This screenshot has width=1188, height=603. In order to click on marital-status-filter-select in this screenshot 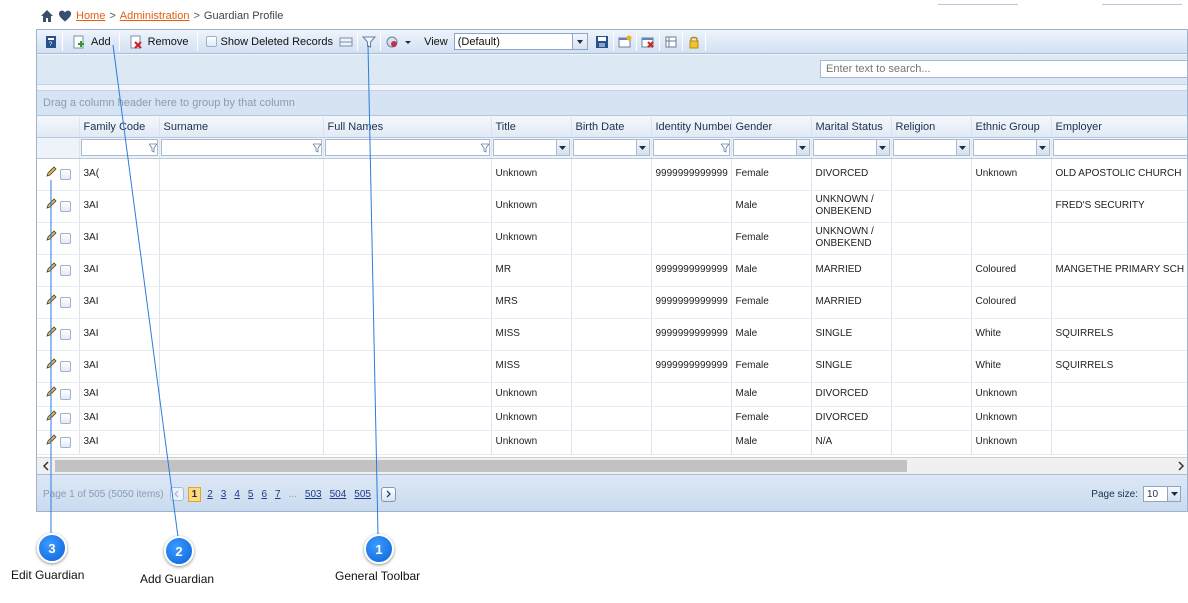, I will do `click(851, 147)`.